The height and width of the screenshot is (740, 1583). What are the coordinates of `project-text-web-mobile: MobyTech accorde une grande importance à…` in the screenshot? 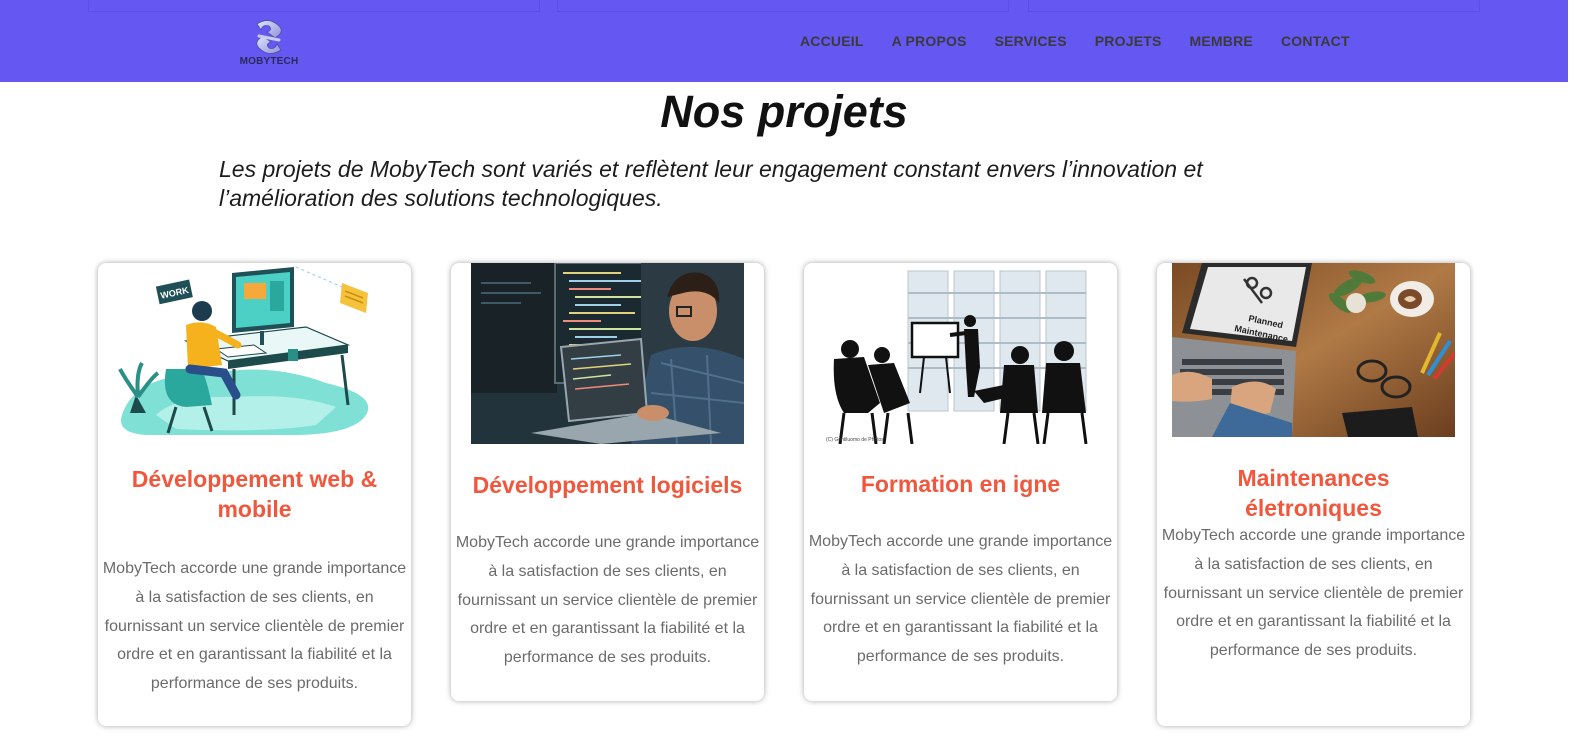 It's located at (254, 626).